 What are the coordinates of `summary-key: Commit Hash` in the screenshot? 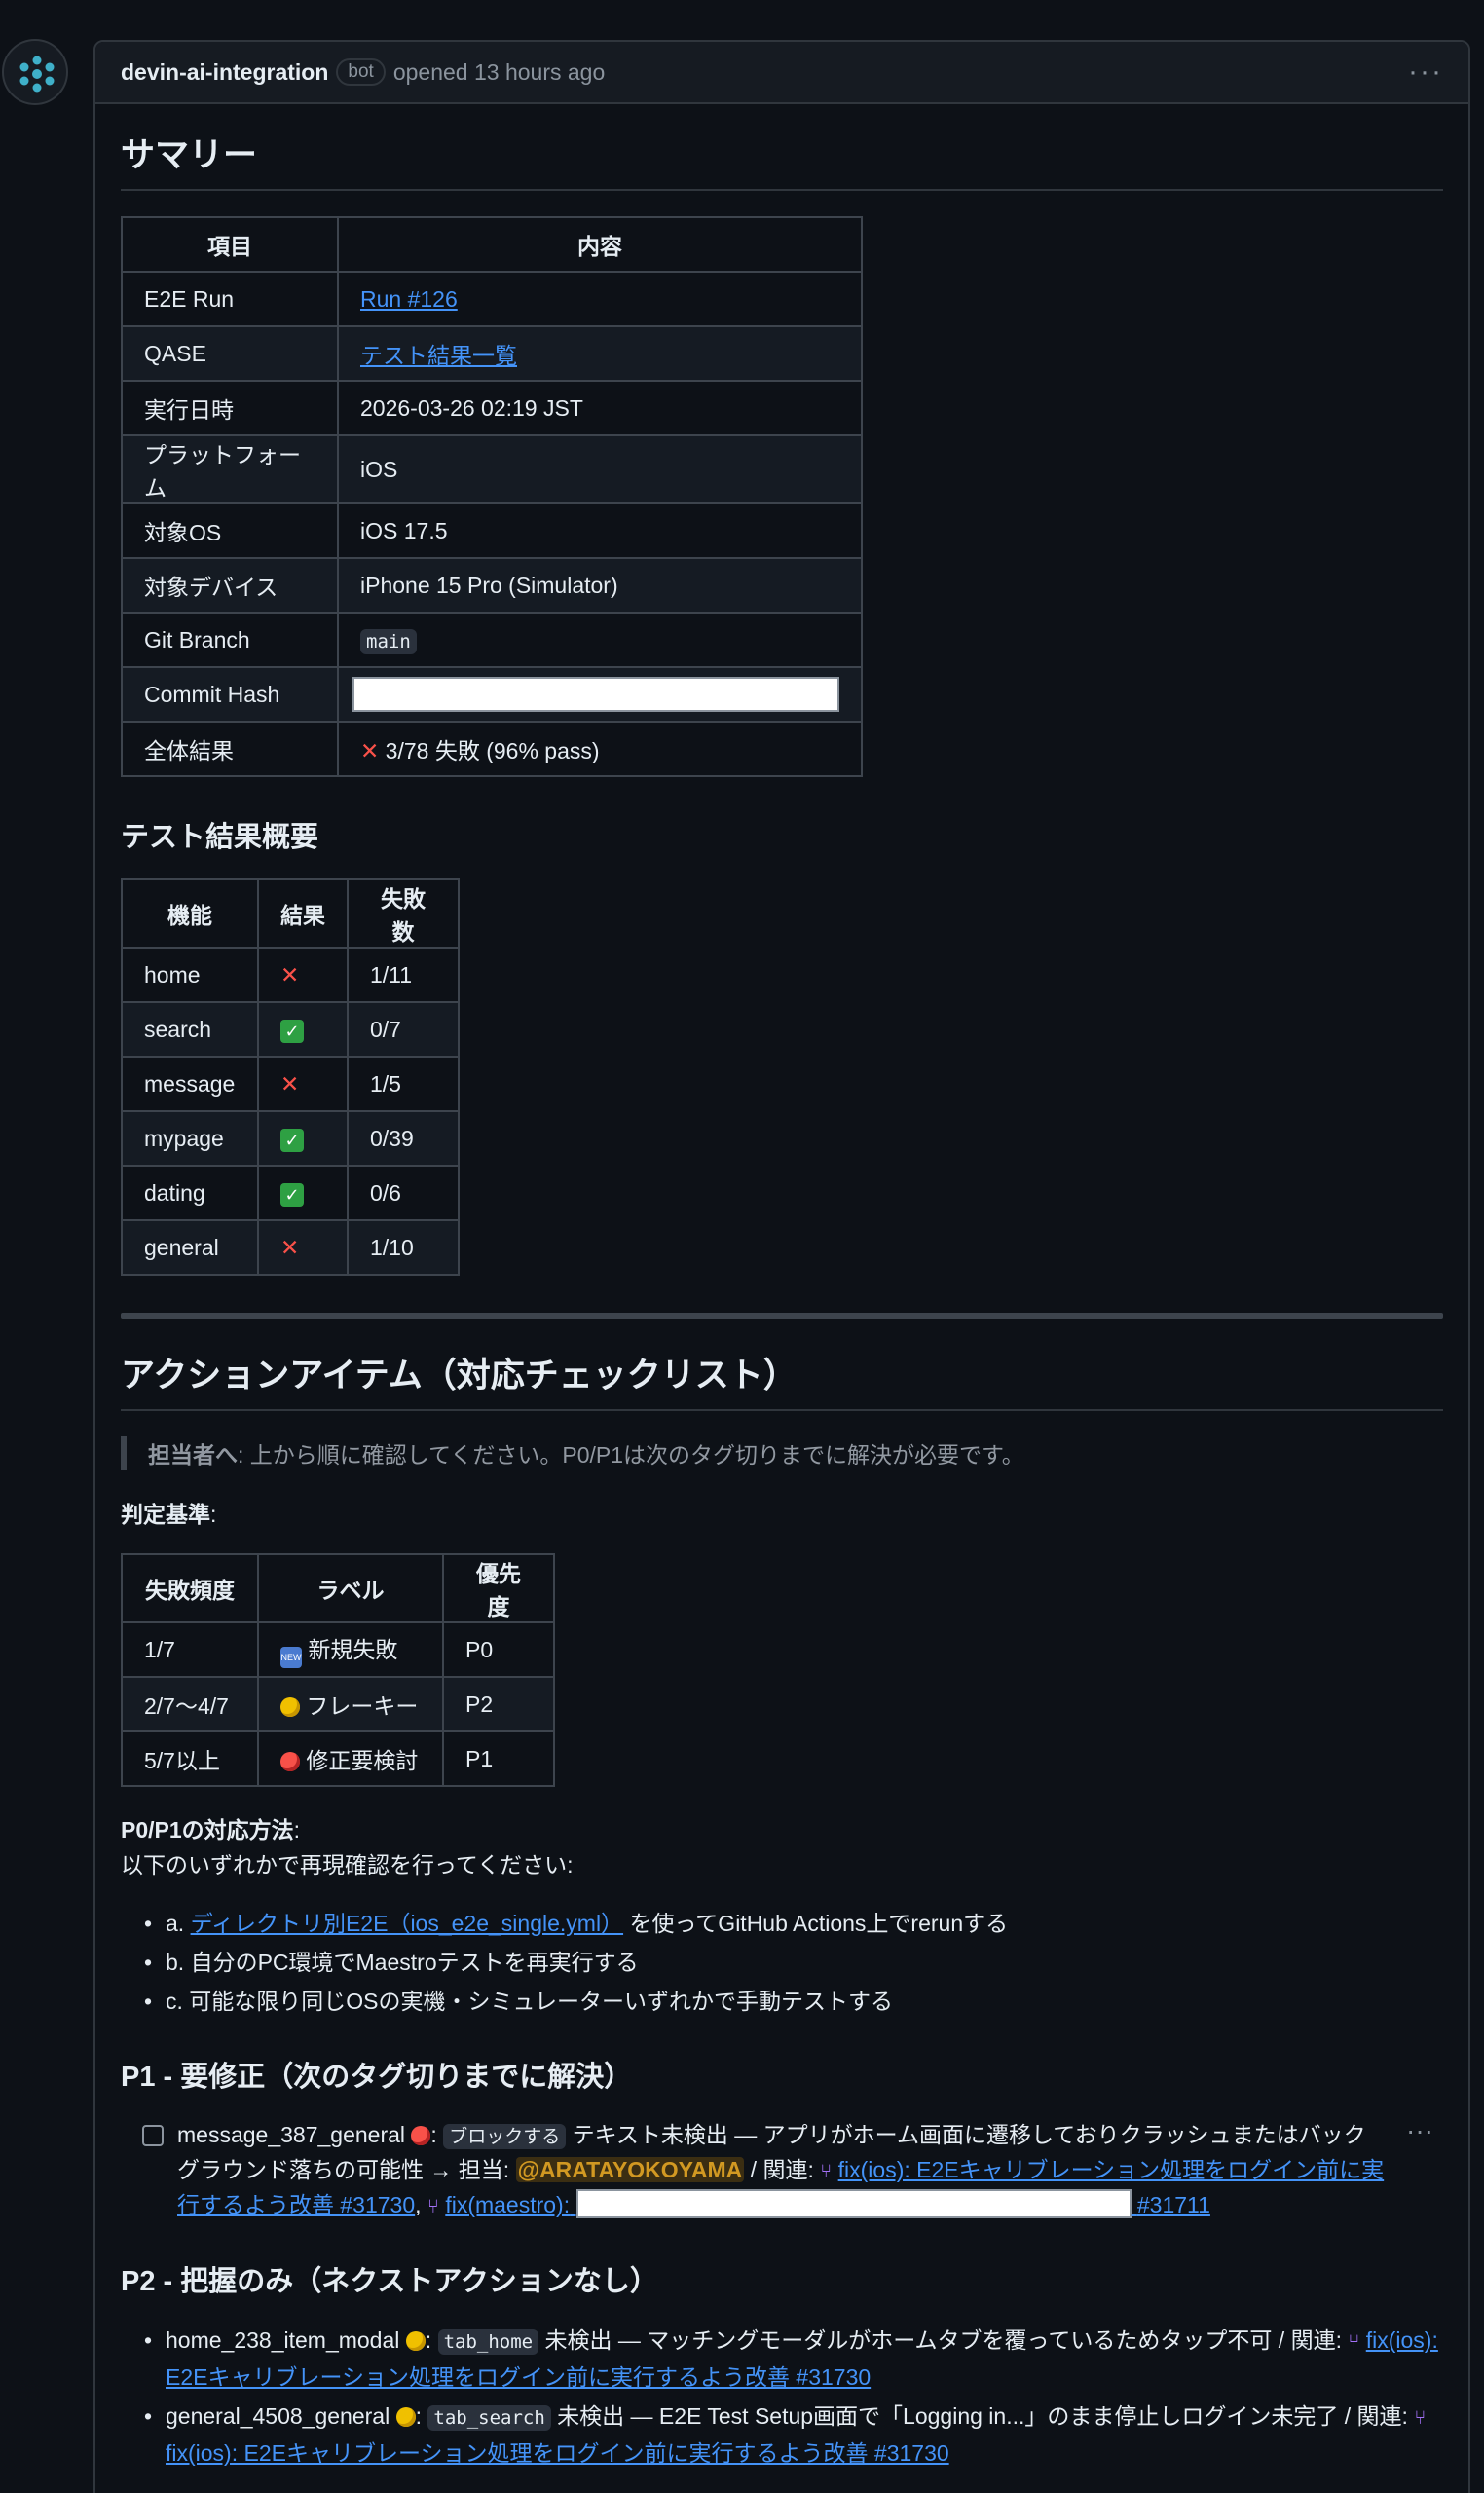 It's located at (230, 695).